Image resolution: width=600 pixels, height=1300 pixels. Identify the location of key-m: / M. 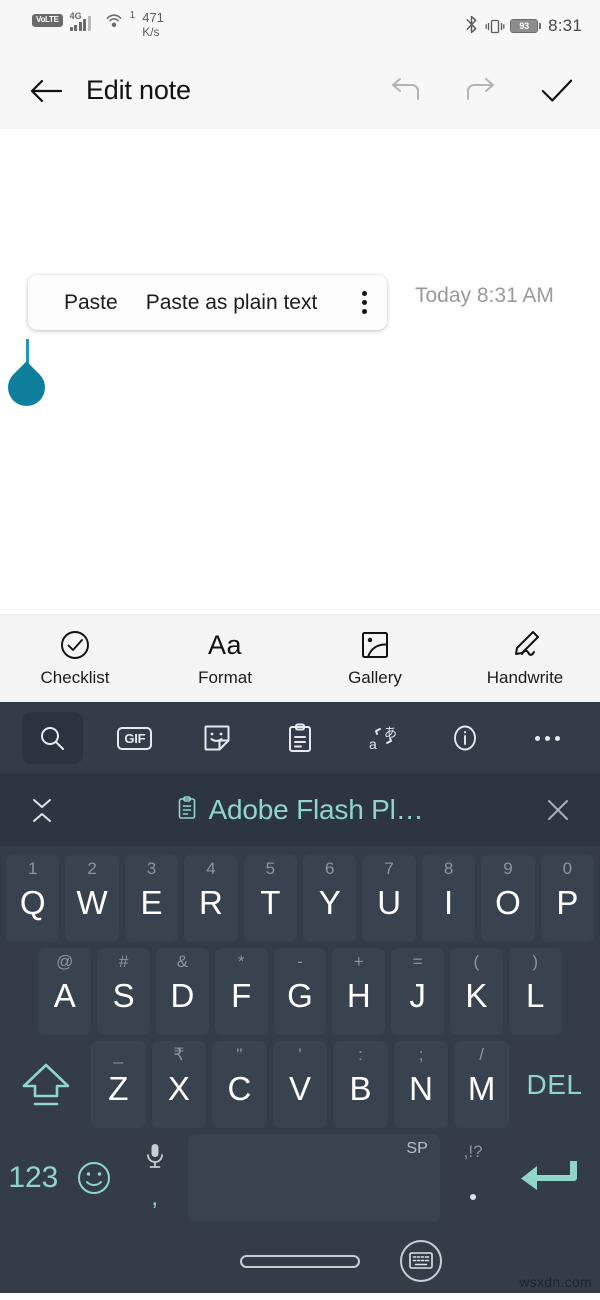
(481, 1084).